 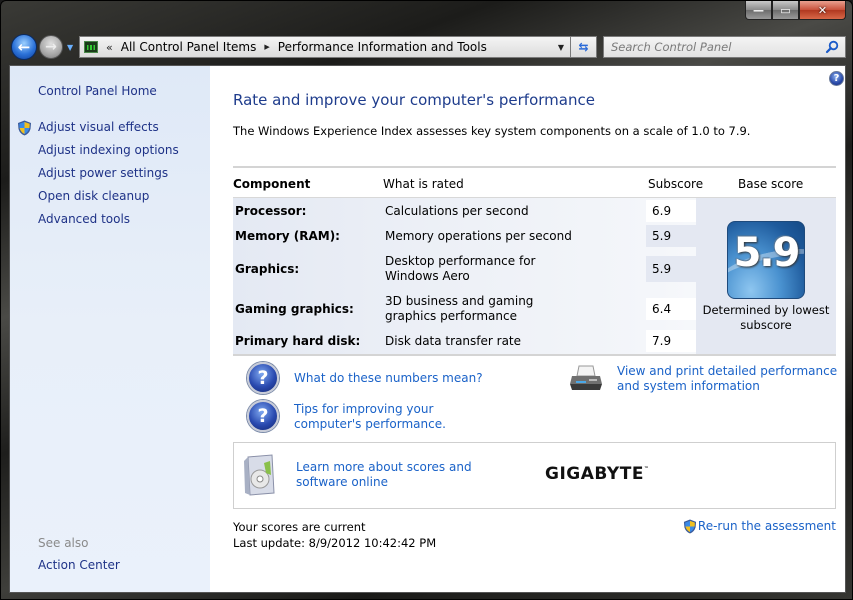 I want to click on component-name: Memory (RAM):, so click(x=287, y=236).